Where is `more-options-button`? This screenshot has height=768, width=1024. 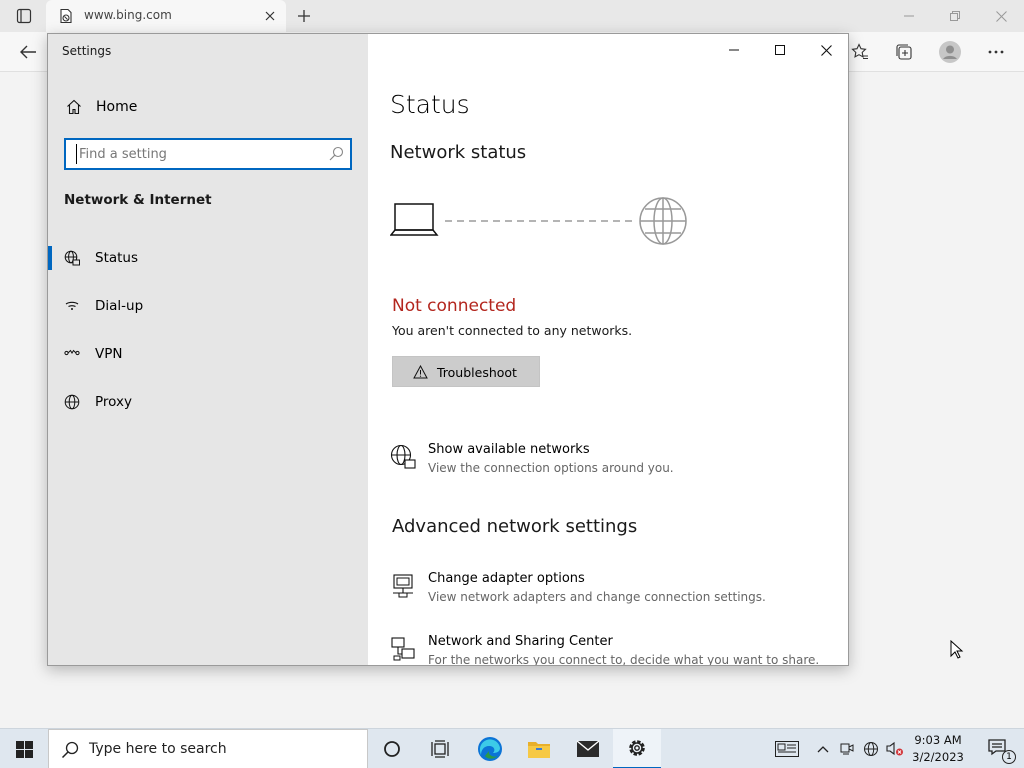
more-options-button is located at coordinates (996, 52).